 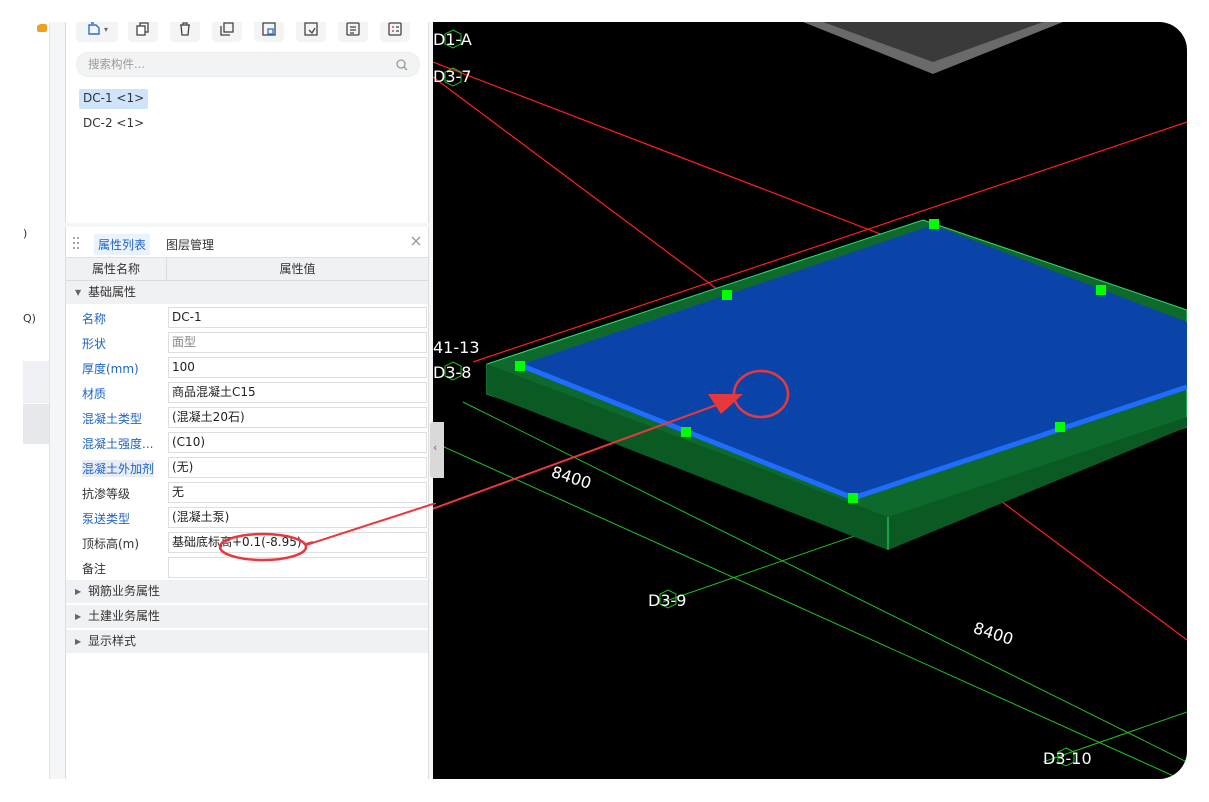 What do you see at coordinates (456, 347) in the screenshot?
I see `axis-label-41-13: 41-13` at bounding box center [456, 347].